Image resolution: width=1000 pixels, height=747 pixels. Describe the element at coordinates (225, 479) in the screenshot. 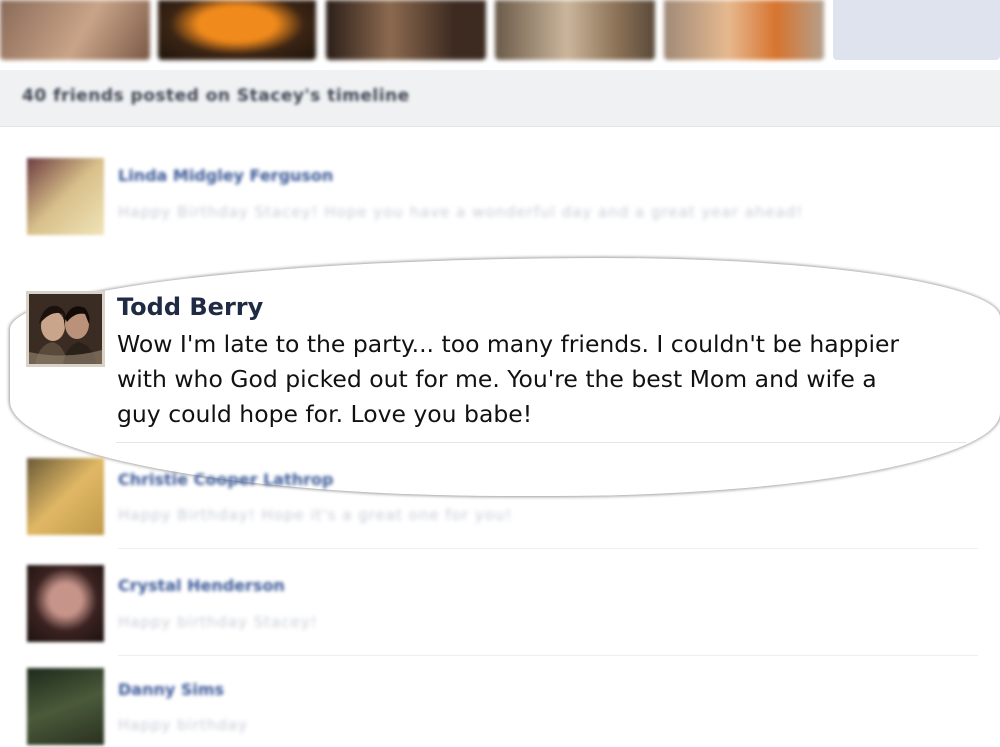

I see `post-author: Christie Cooper Lathrop` at that location.